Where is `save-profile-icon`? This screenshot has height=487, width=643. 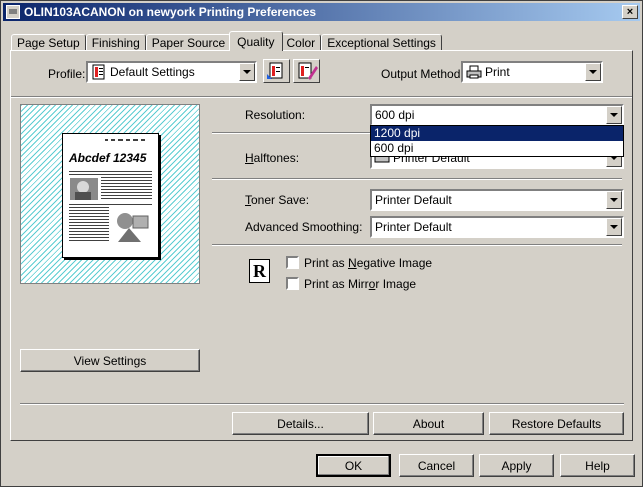 save-profile-icon is located at coordinates (275, 70).